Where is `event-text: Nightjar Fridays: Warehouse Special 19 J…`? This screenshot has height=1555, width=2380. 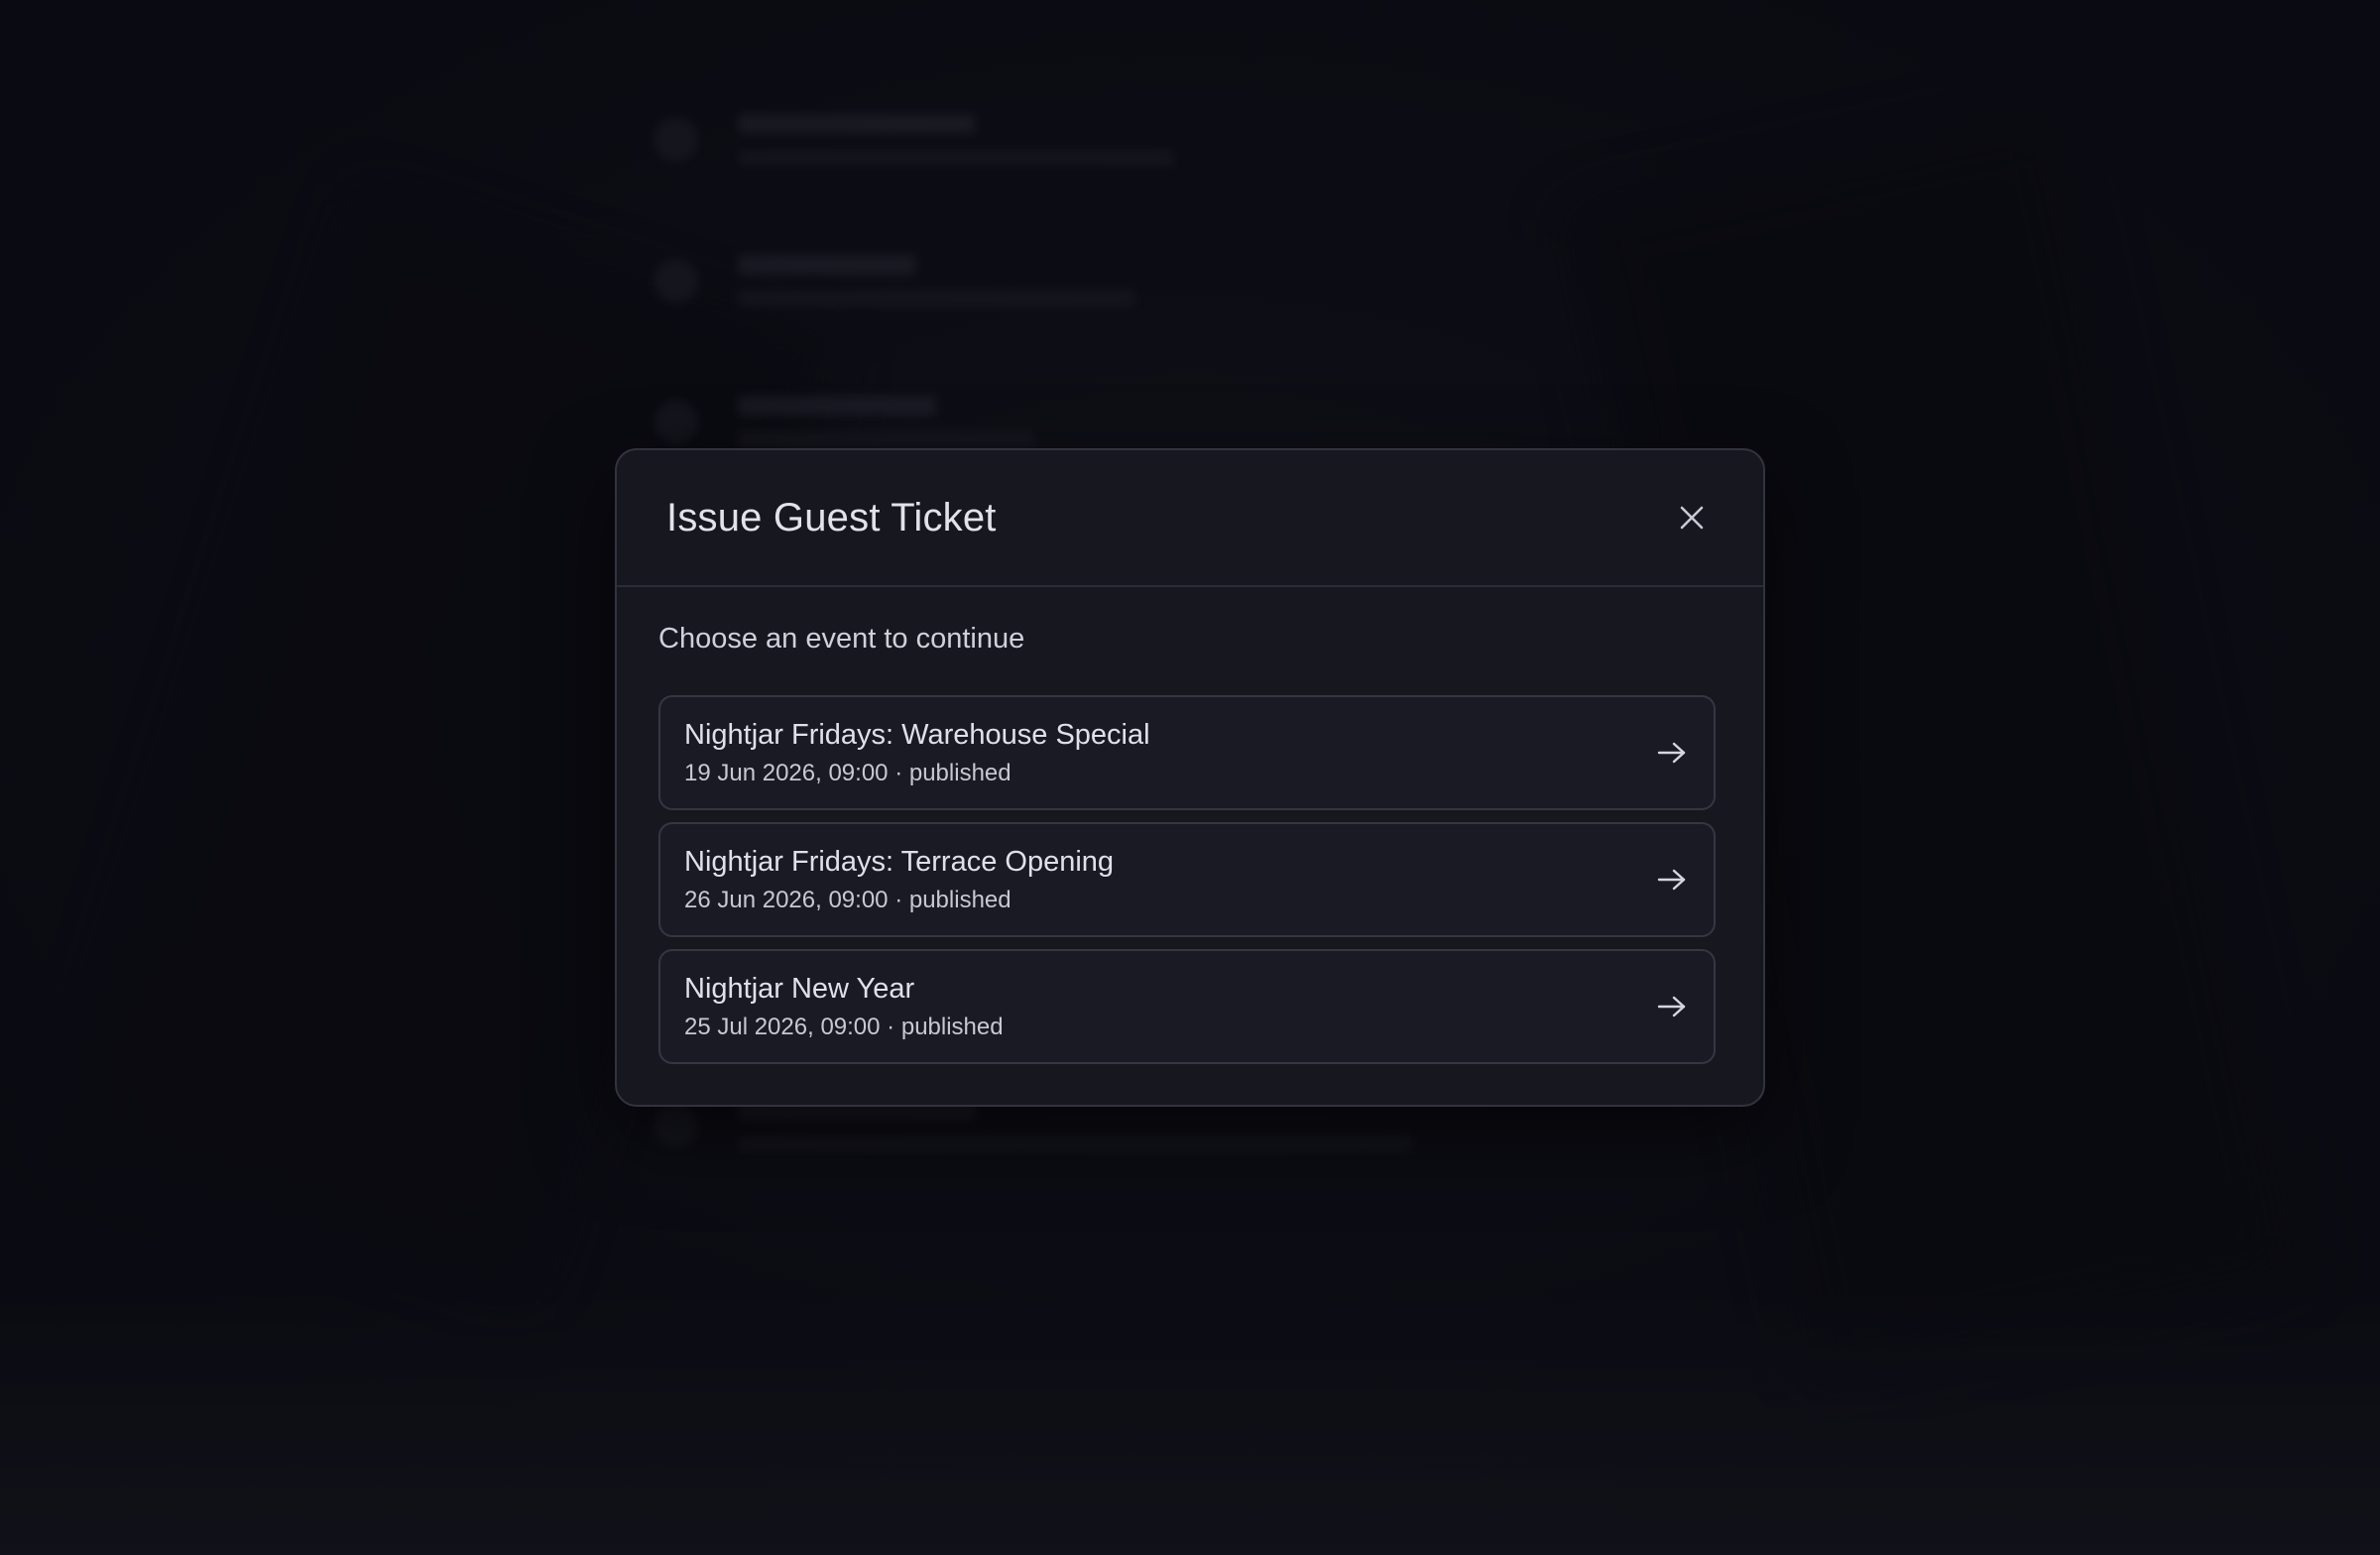
event-text: Nightjar Fridays: Warehouse Special 19 J… is located at coordinates (917, 753).